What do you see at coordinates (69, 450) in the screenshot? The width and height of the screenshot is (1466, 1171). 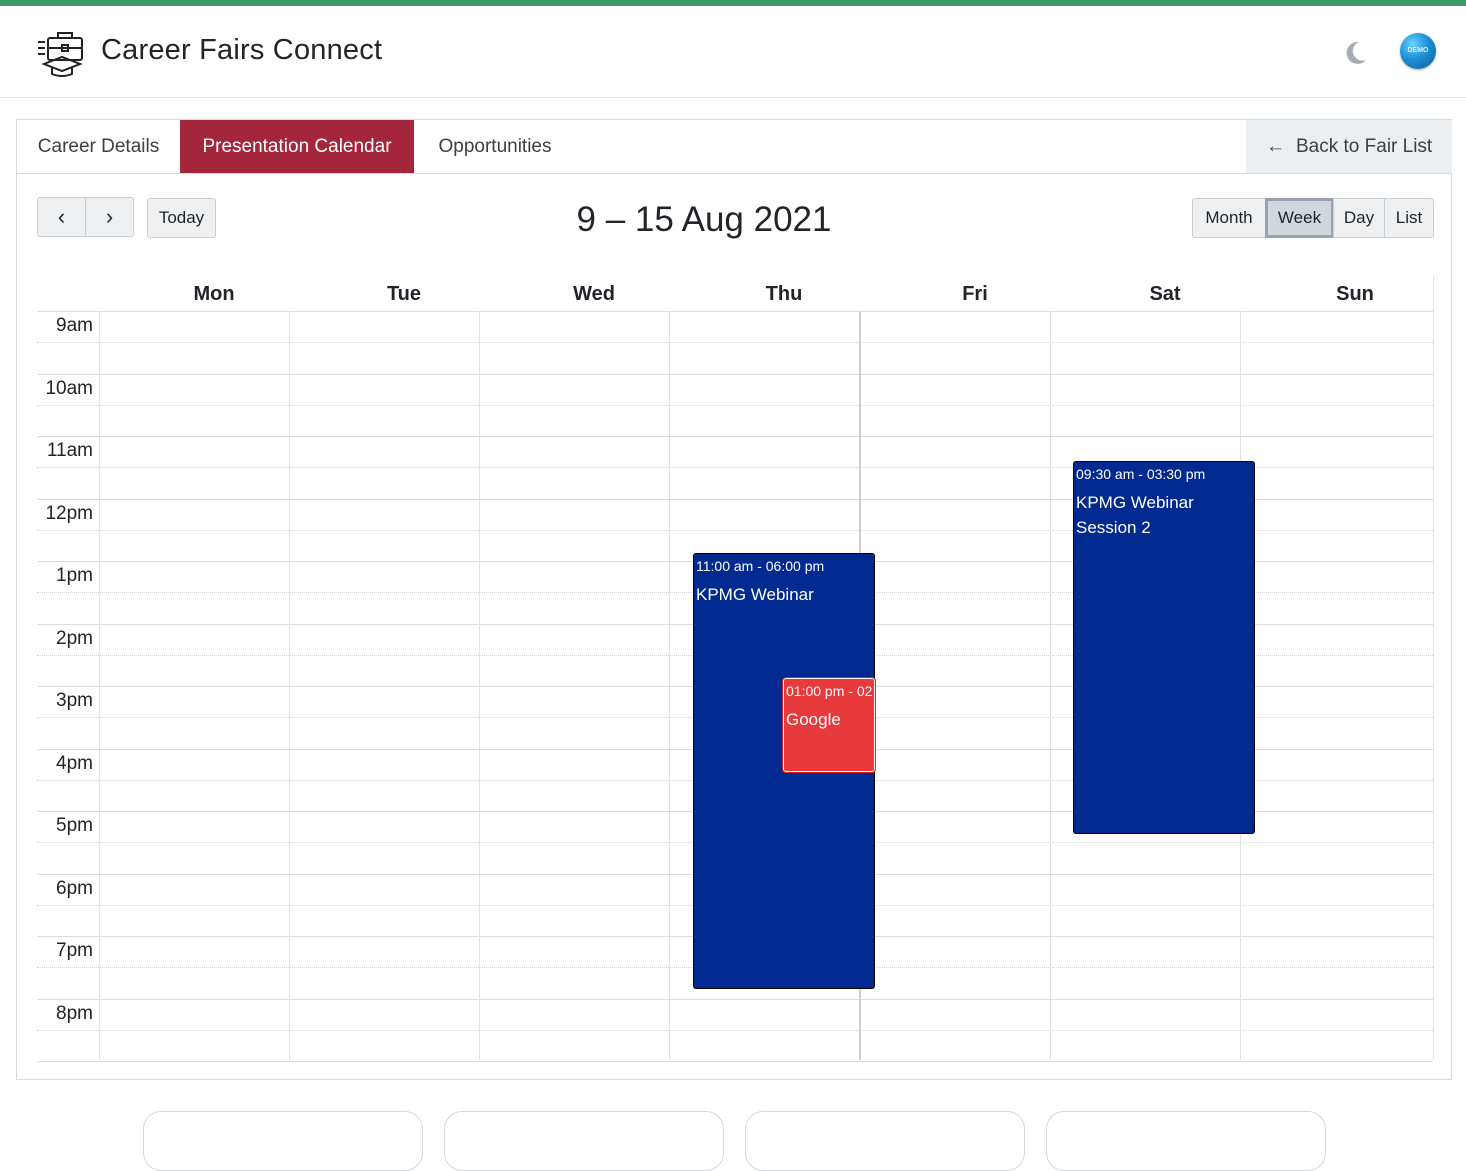 I see `time-label: 11am` at bounding box center [69, 450].